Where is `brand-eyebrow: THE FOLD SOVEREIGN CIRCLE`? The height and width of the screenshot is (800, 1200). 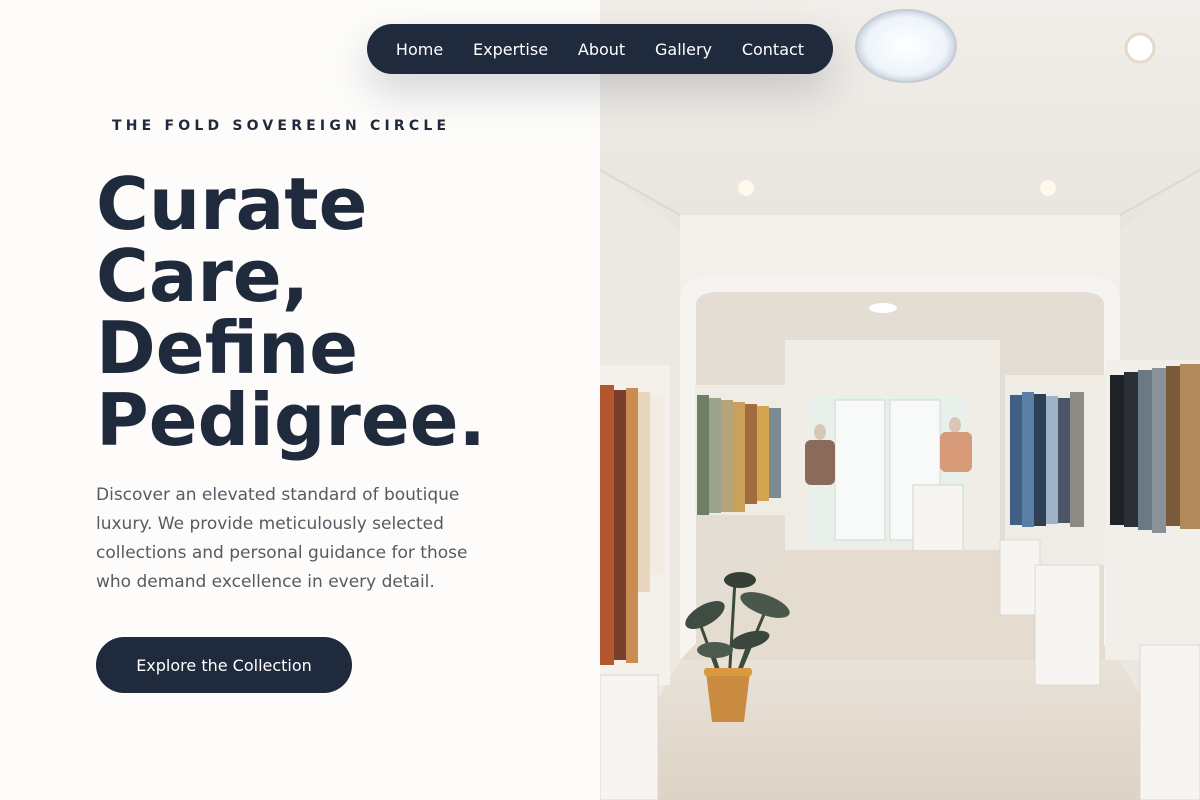 brand-eyebrow: THE FOLD SOVEREIGN CIRCLE is located at coordinates (281, 126).